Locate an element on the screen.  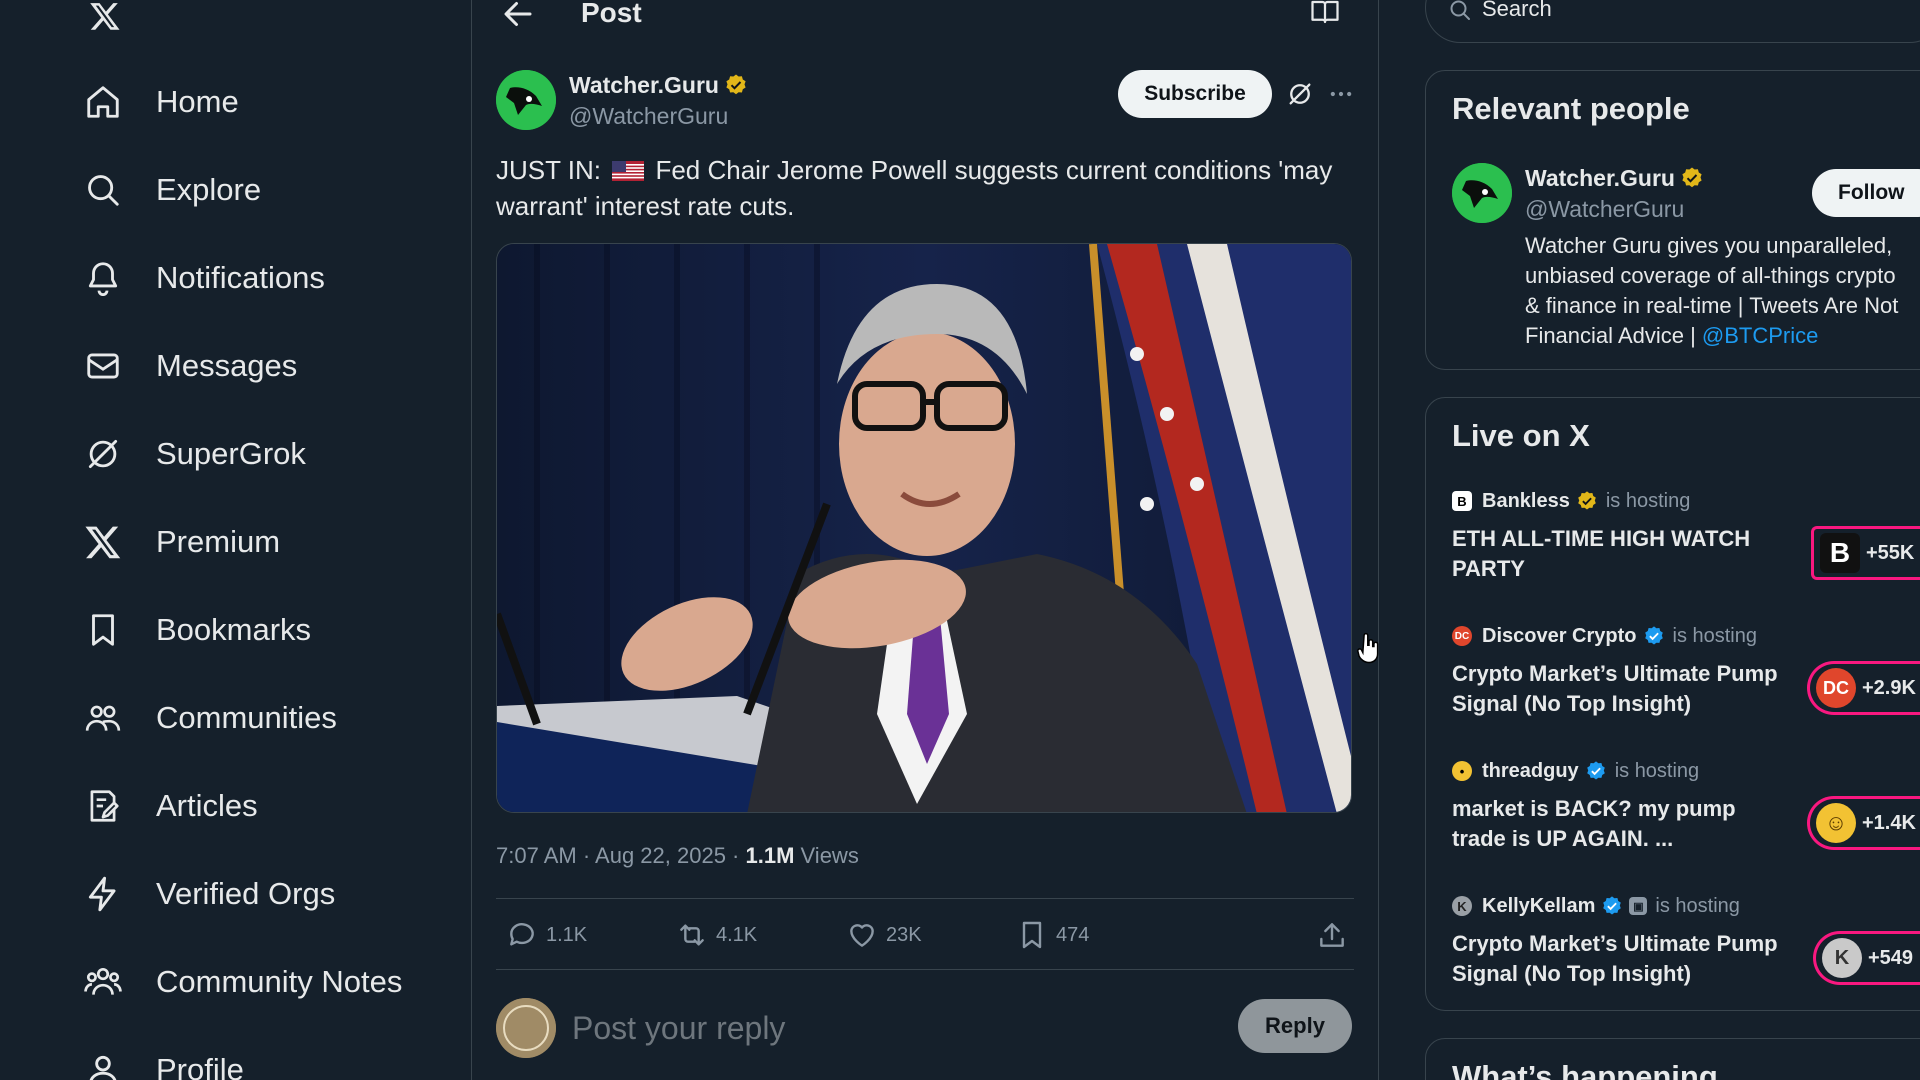
follow-button: Follow is located at coordinates (1866, 193).